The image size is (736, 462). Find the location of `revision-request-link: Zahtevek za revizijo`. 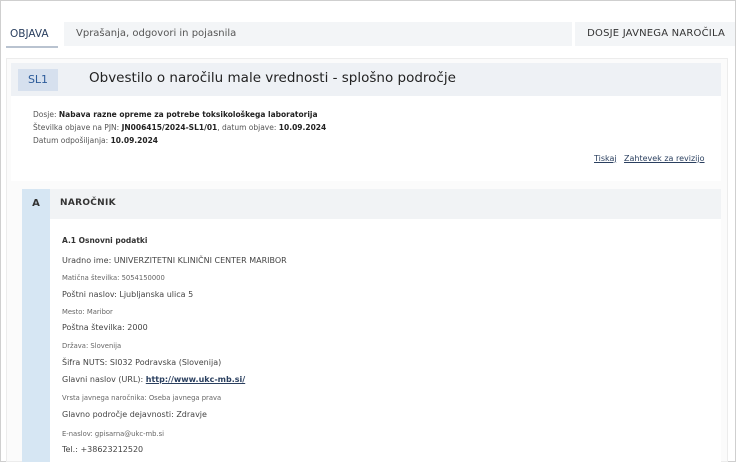

revision-request-link: Zahtevek za revizijo is located at coordinates (664, 158).